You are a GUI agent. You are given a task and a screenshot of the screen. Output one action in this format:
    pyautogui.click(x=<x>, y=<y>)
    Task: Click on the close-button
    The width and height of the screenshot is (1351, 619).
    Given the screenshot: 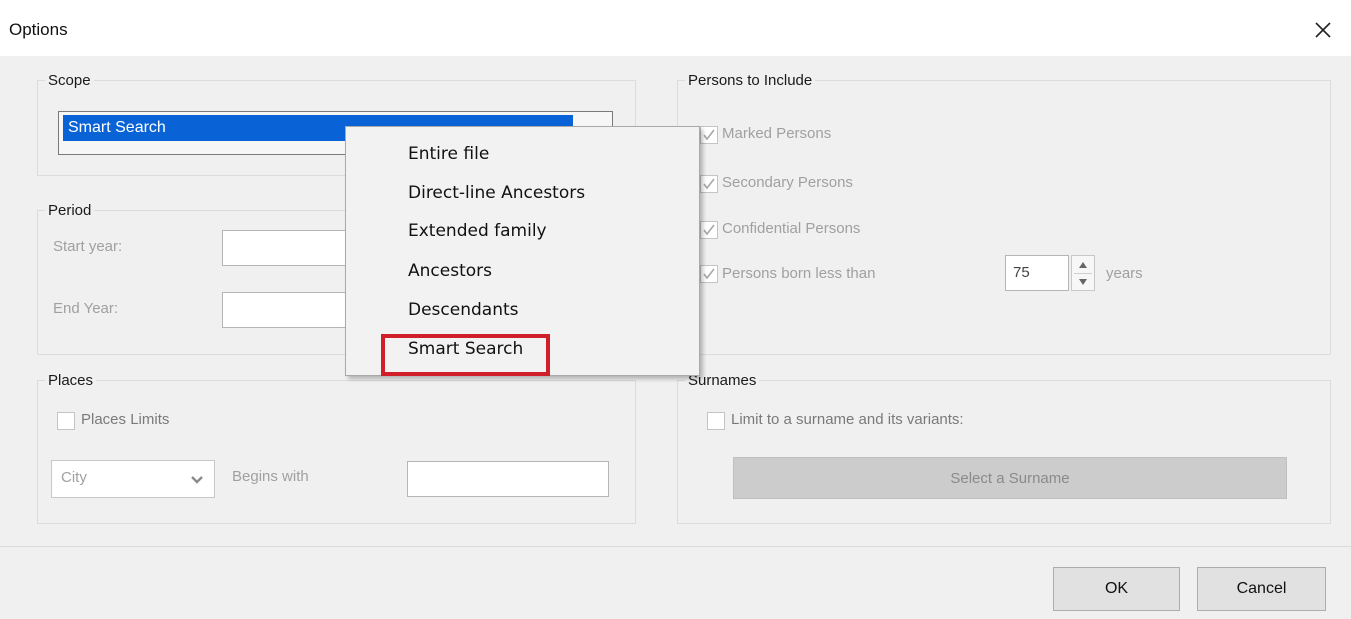 What is the action you would take?
    pyautogui.click(x=1323, y=30)
    